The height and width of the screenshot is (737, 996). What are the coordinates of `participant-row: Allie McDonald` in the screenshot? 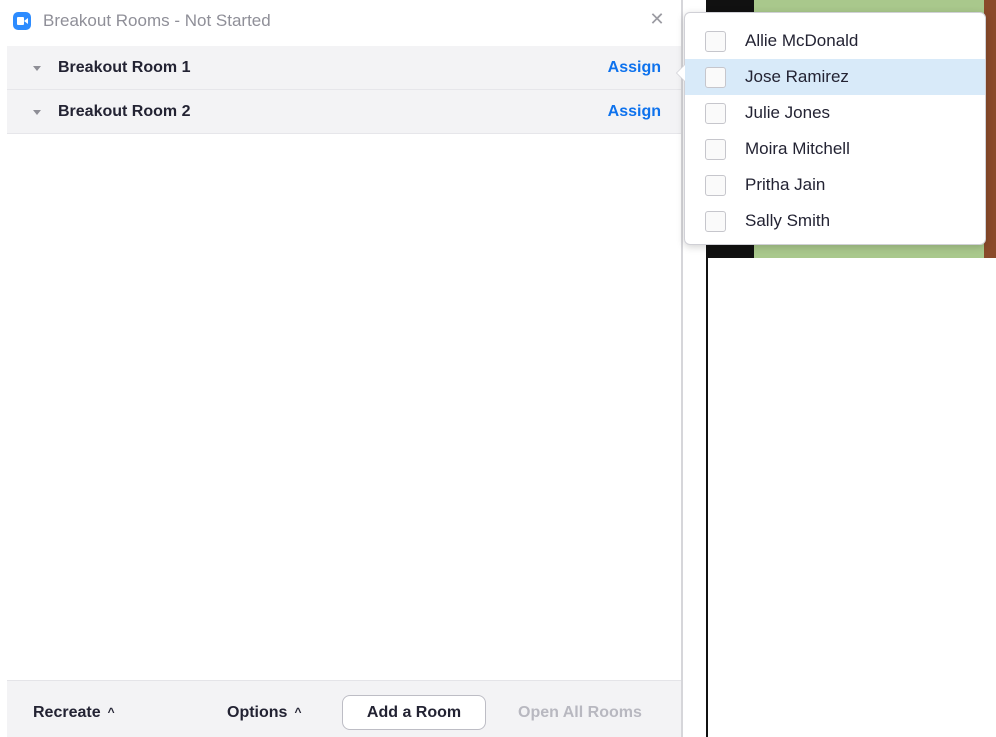 It's located at (835, 41).